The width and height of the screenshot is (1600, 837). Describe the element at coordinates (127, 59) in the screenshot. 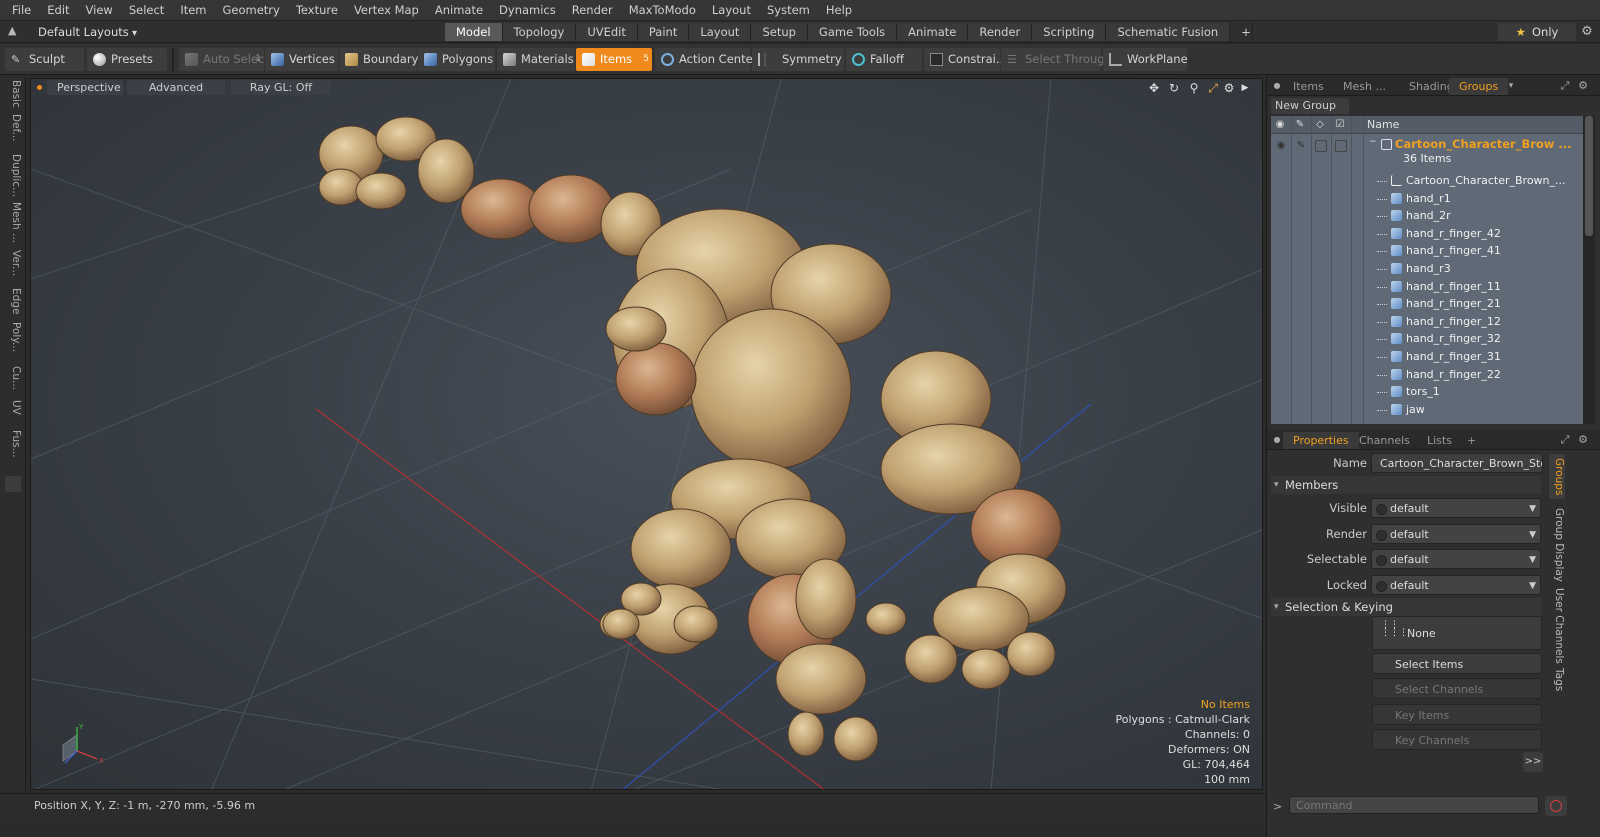

I see `presets-button: Presets` at that location.